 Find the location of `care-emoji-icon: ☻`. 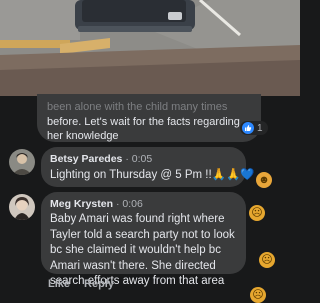

care-emoji-icon: ☻ is located at coordinates (264, 180).